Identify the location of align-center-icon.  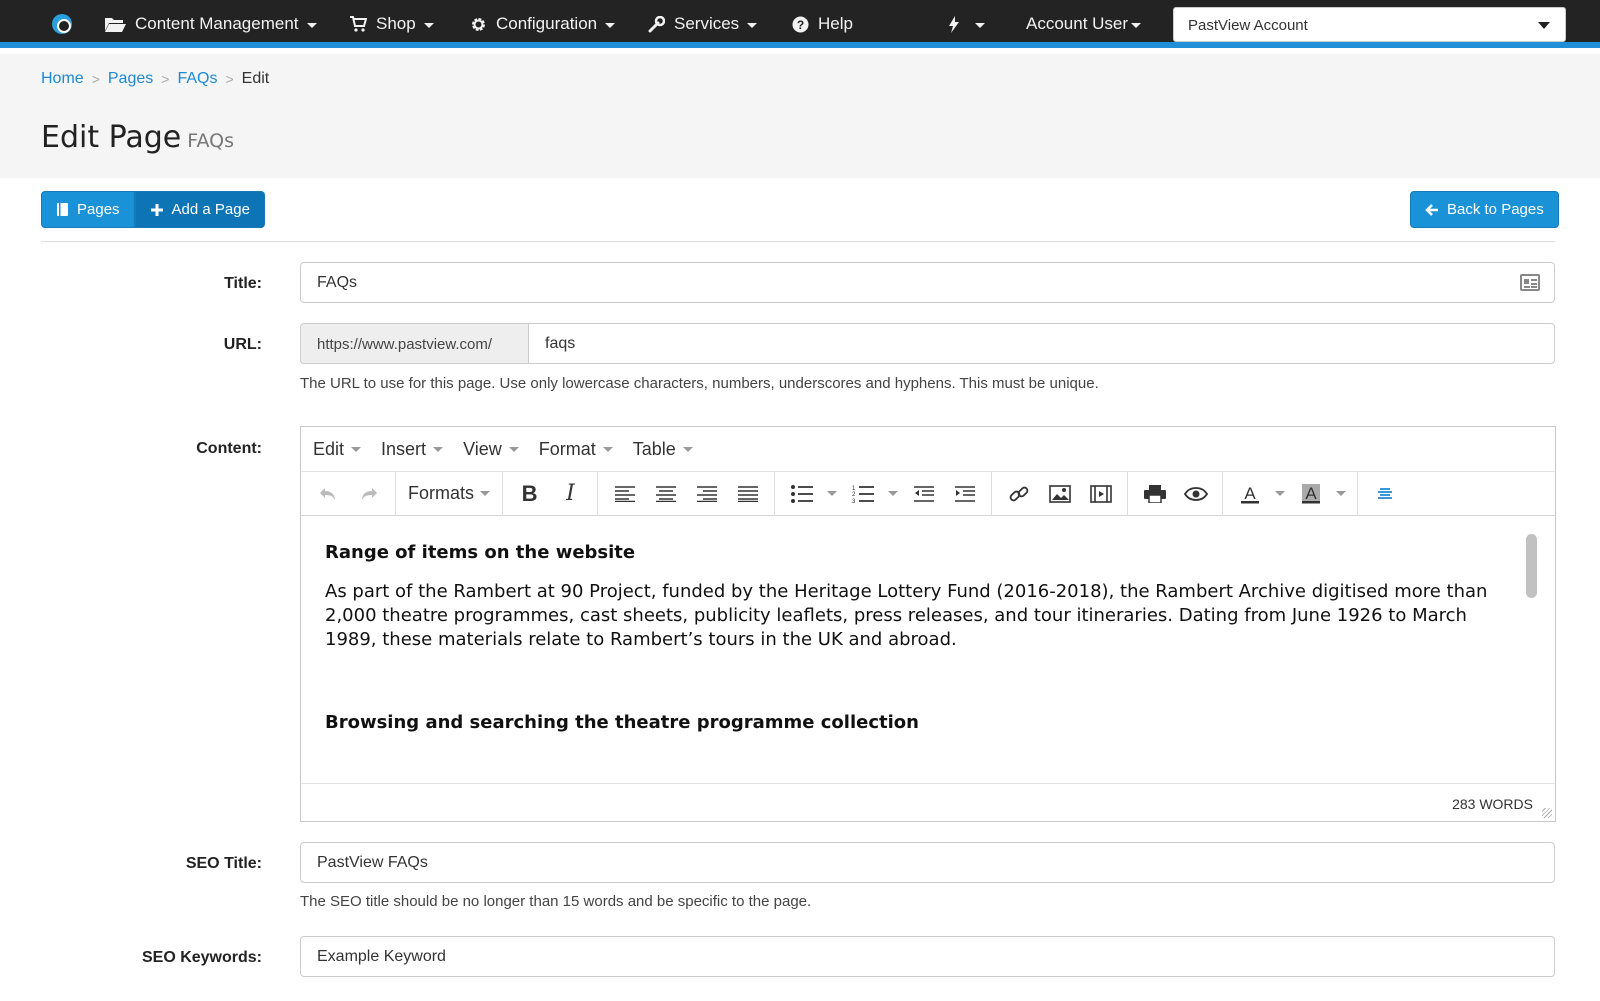
(665, 494).